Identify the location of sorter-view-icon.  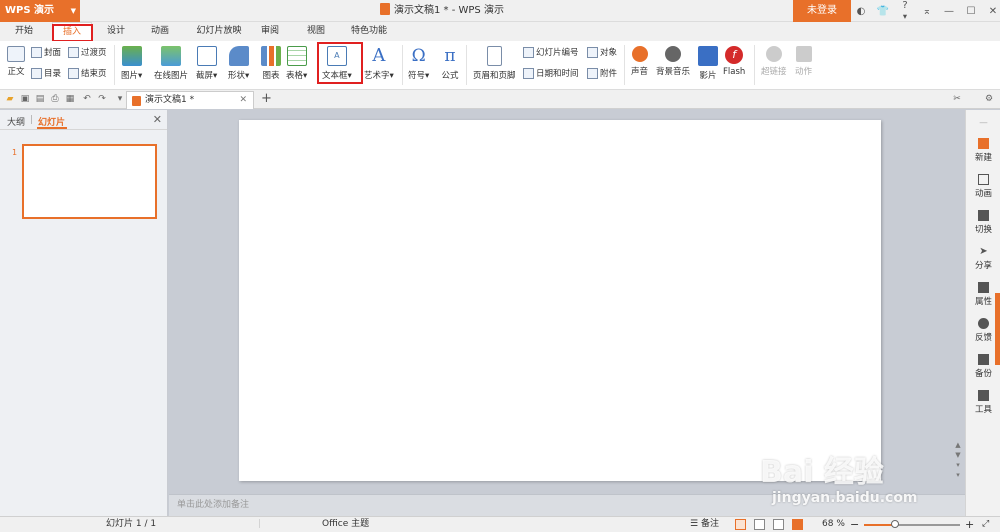
(759, 524).